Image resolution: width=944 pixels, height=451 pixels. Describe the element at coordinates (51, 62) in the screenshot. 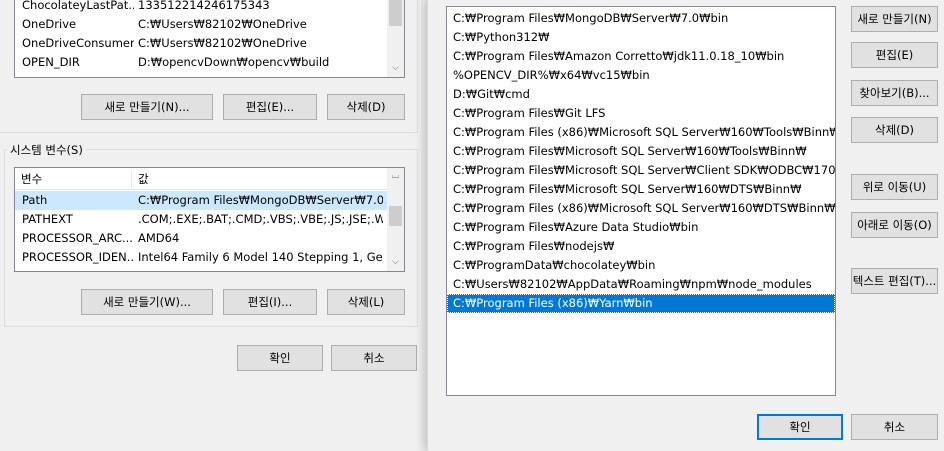

I see `variable-name: OPEN_DIR` at that location.